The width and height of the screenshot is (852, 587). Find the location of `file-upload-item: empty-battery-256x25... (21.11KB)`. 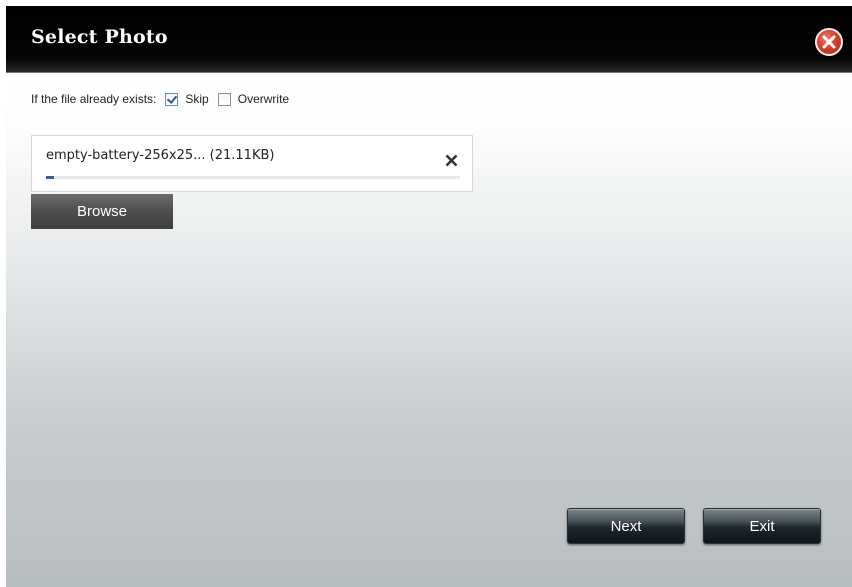

file-upload-item: empty-battery-256x25... (21.11KB) is located at coordinates (252, 163).